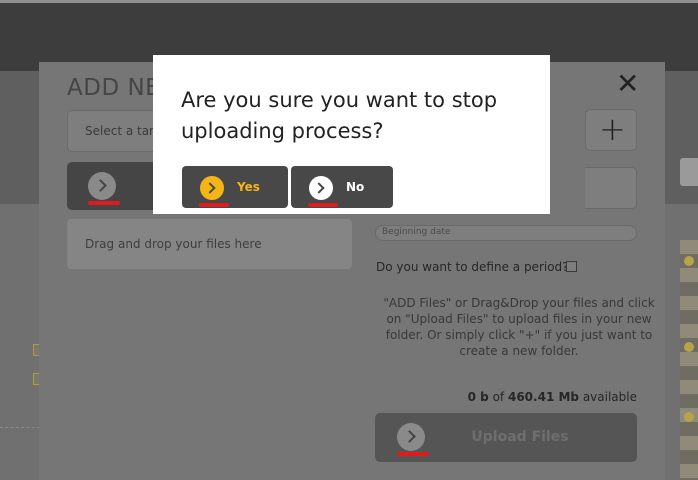 This screenshot has width=698, height=480. Describe the element at coordinates (689, 360) in the screenshot. I see `page-thumbnail-strip` at that location.